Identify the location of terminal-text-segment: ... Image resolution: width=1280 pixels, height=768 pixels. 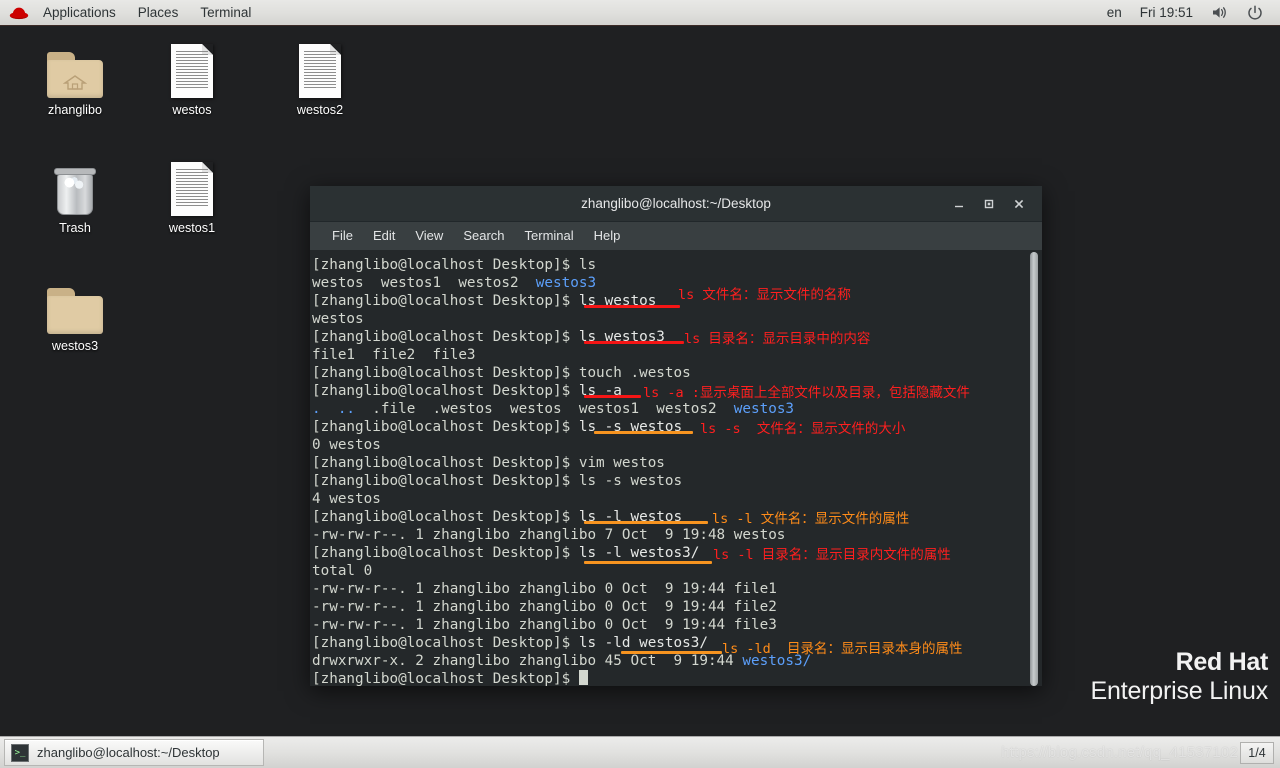
(346, 409).